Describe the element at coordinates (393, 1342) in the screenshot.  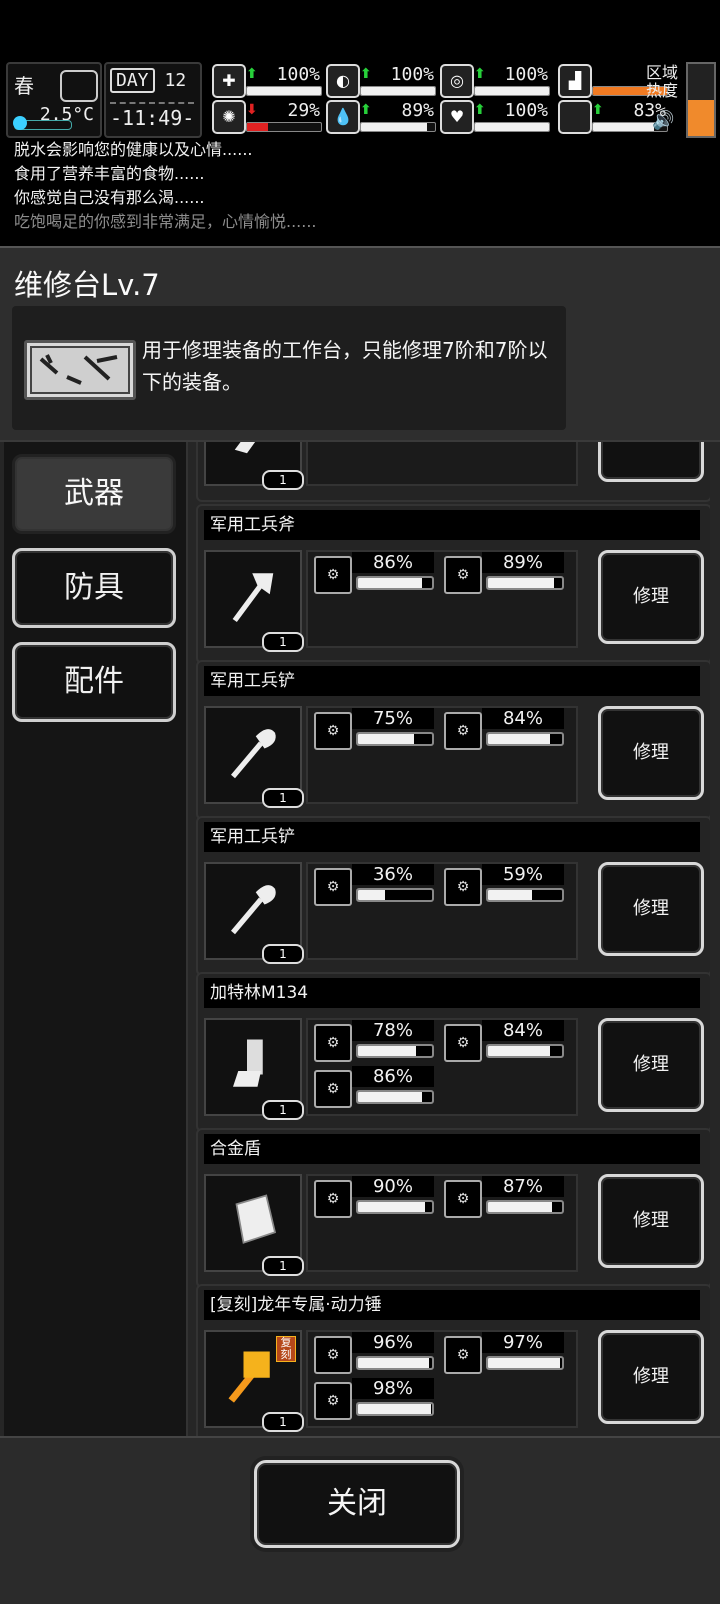
I see `durability-value: 96%` at that location.